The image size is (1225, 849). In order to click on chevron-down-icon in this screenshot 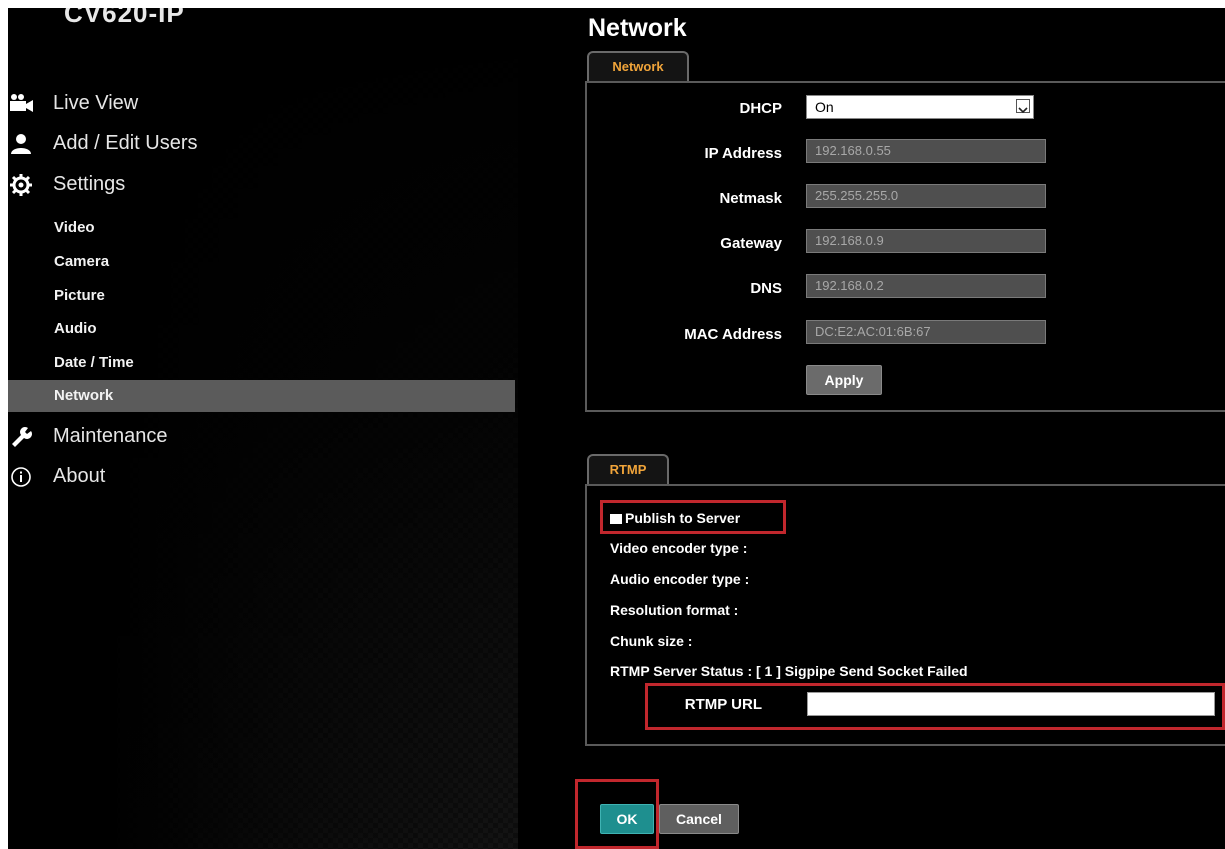, I will do `click(1023, 106)`.